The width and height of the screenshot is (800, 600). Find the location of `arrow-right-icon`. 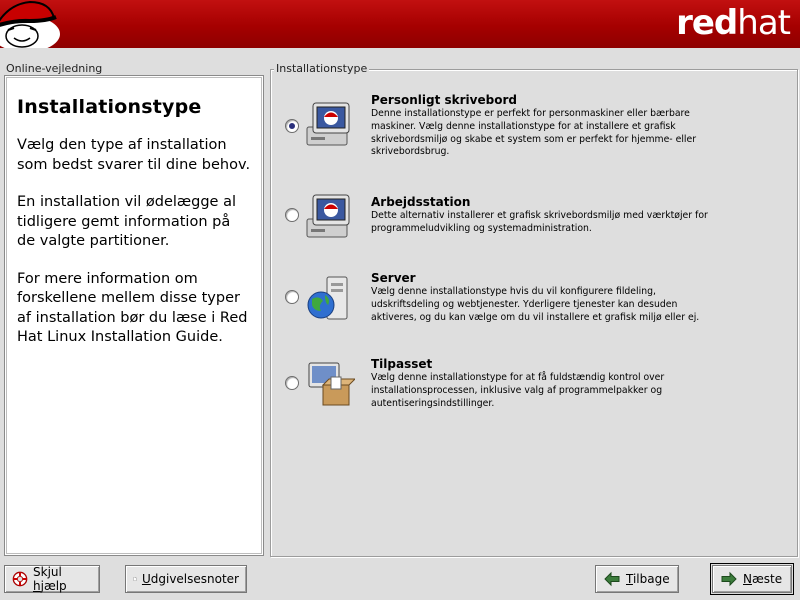

arrow-right-icon is located at coordinates (729, 579).